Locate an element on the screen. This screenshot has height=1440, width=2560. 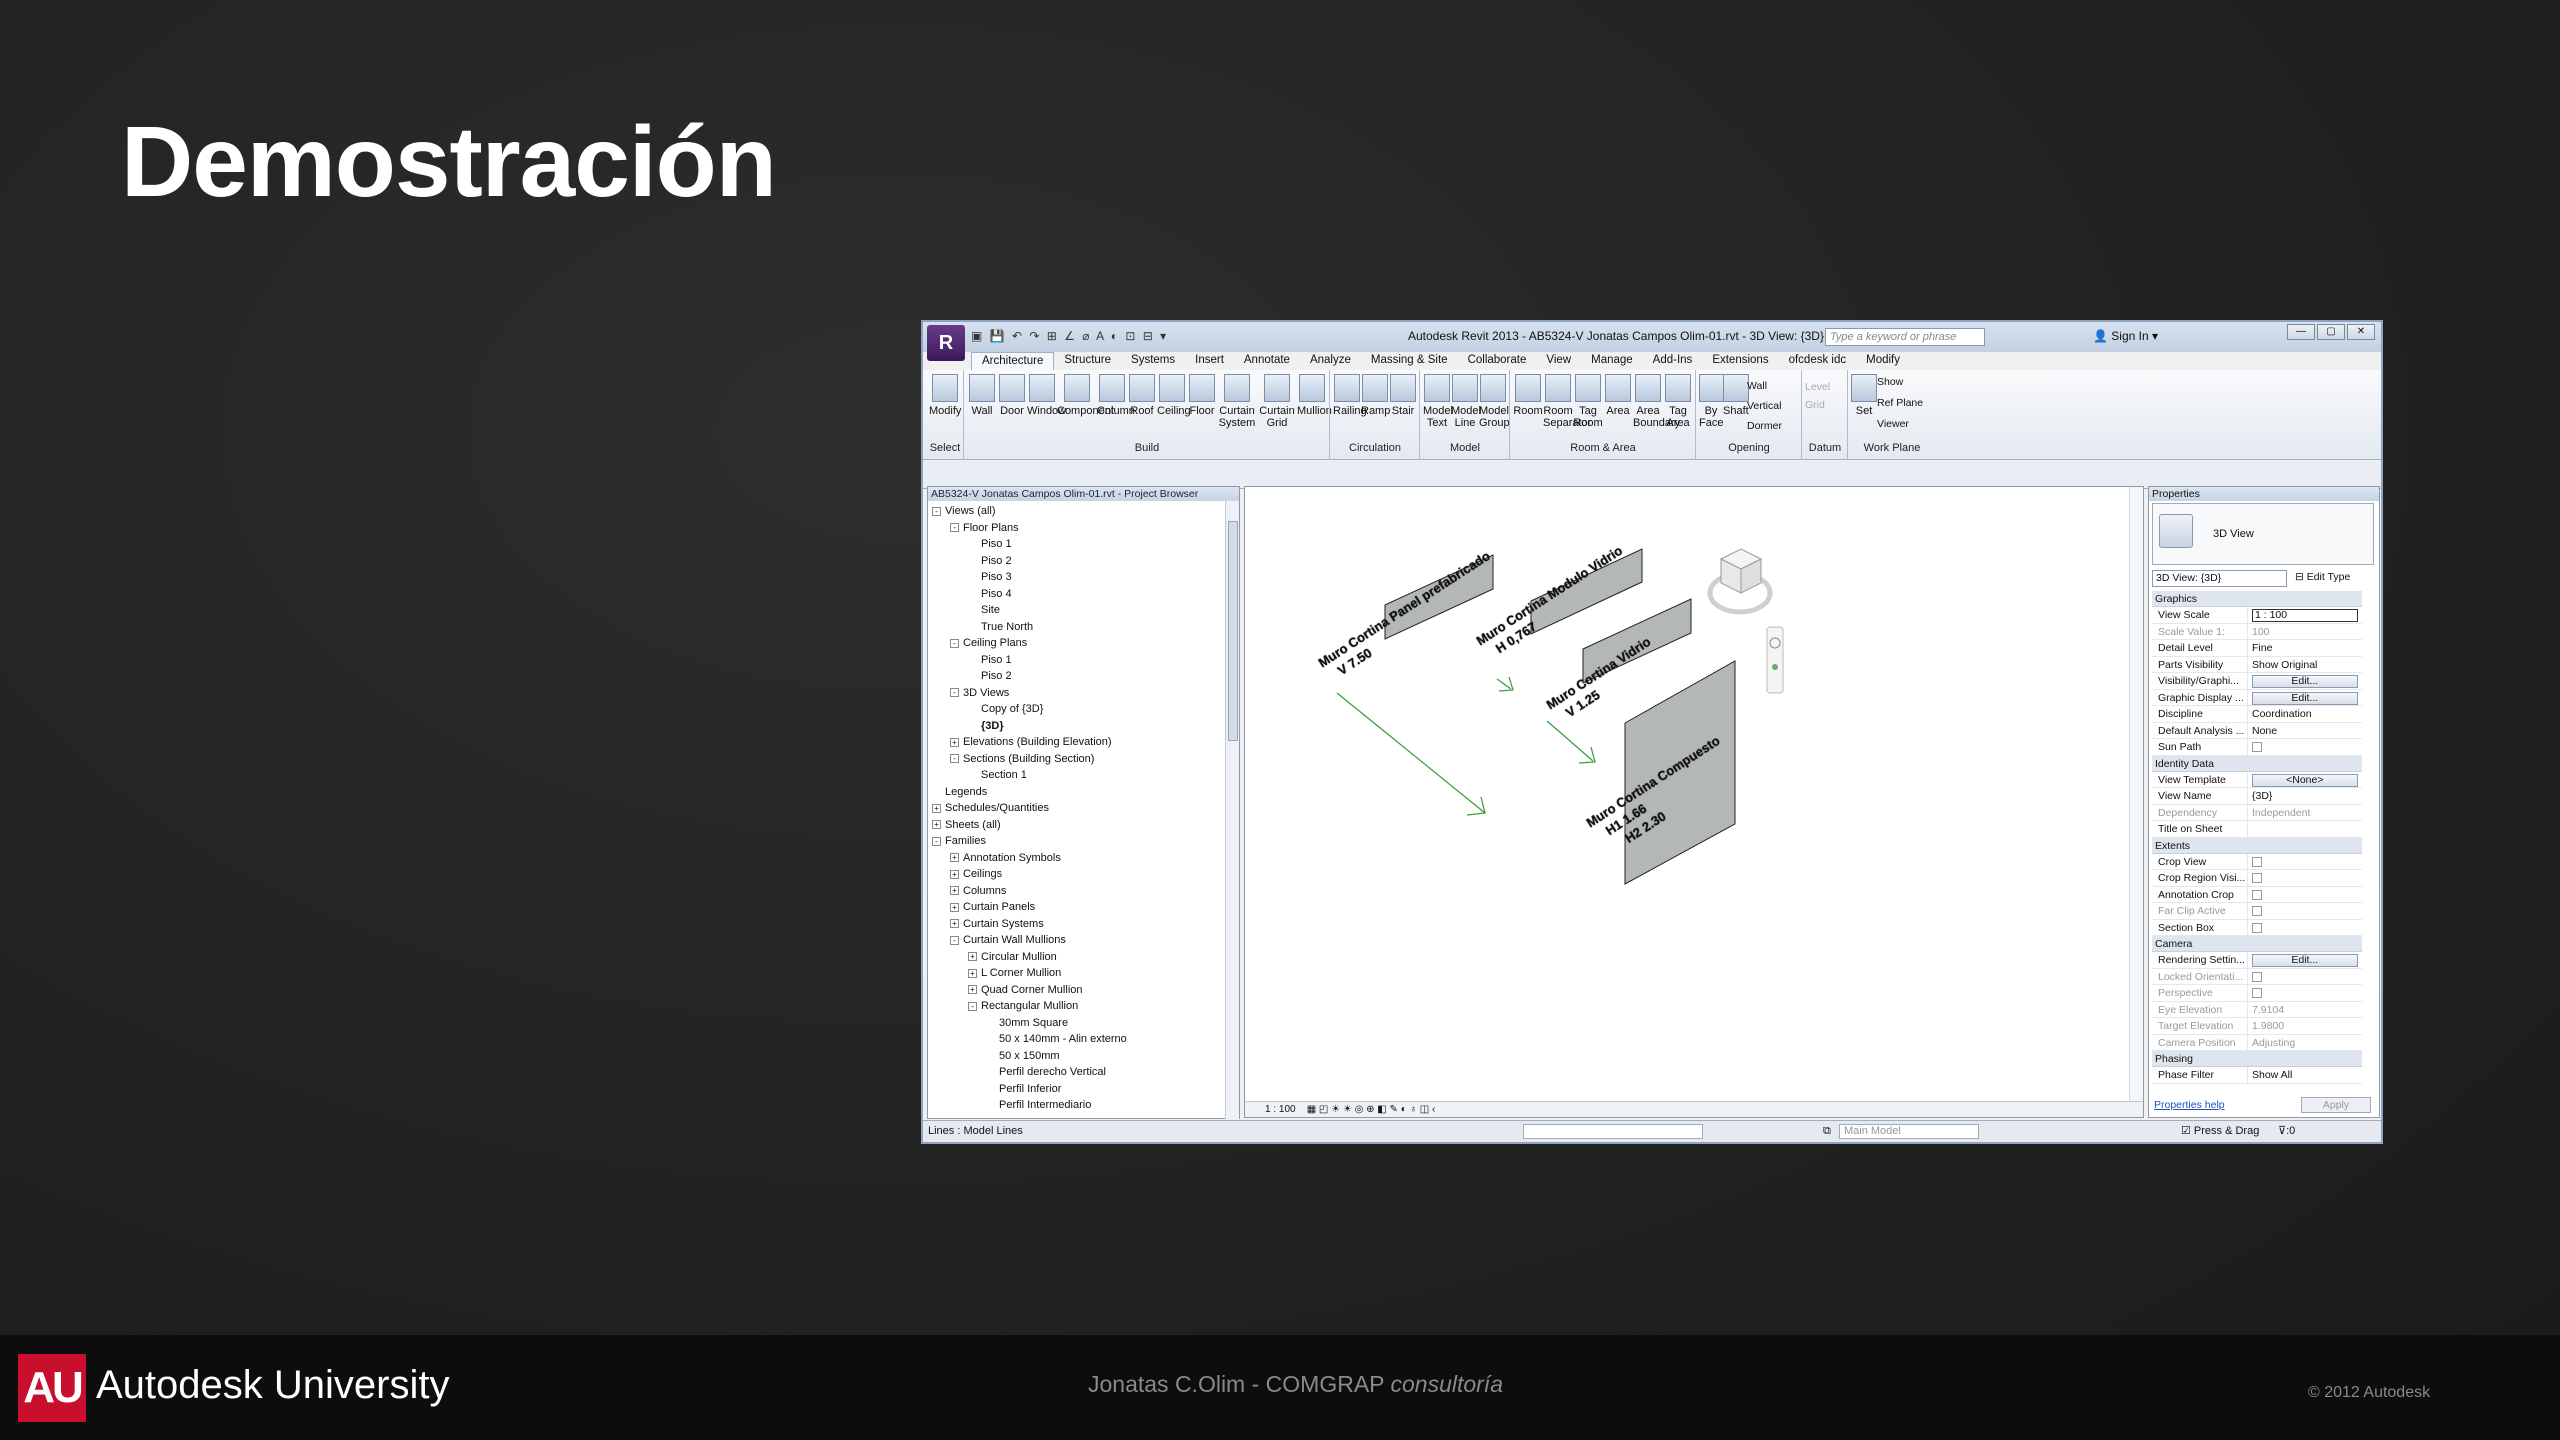
tree-node: Piso 2 is located at coordinates (1076, 561).